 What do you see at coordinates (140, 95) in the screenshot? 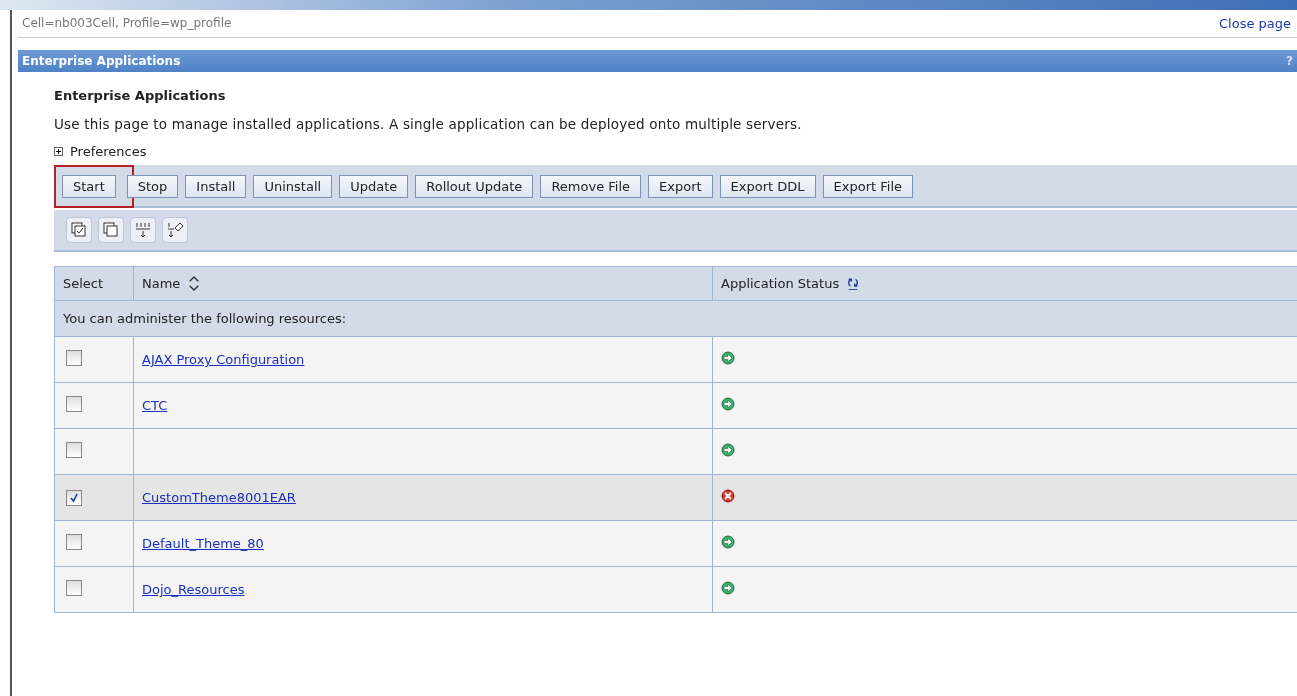
I see `page-heading: Enterprise Applications` at bounding box center [140, 95].